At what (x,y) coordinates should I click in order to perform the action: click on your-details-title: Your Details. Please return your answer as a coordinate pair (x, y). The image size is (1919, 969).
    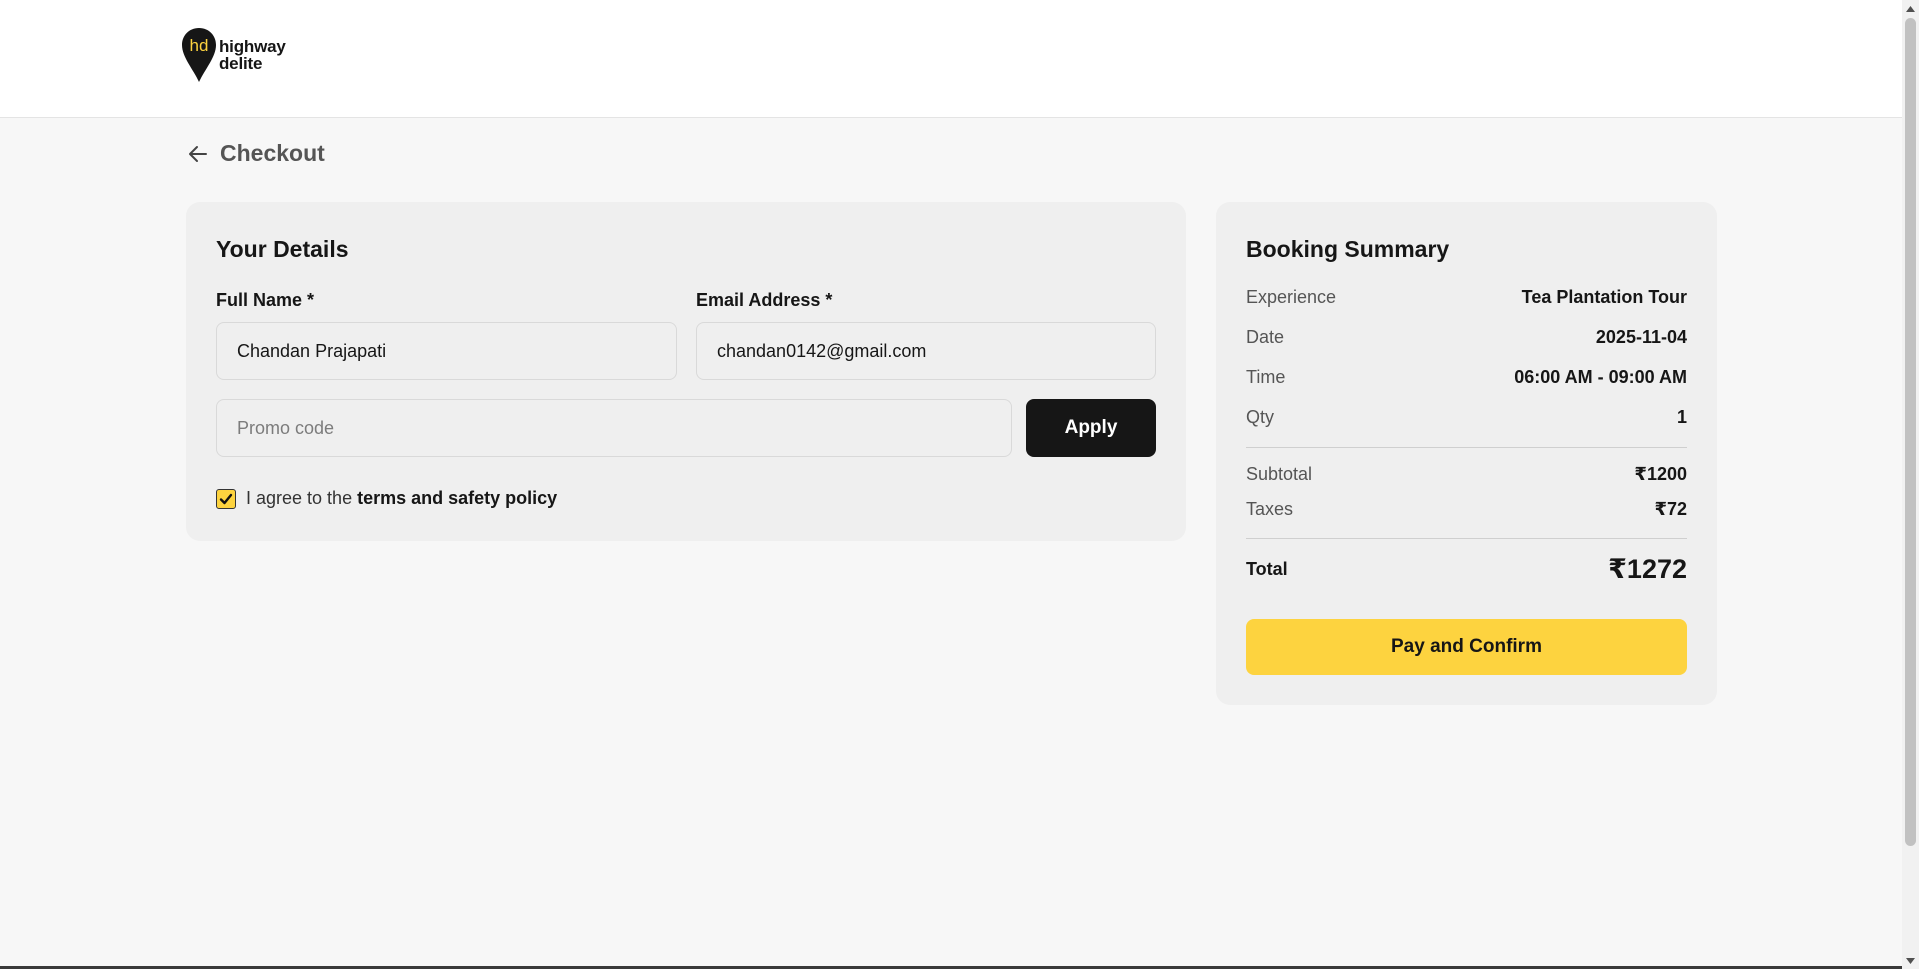
    Looking at the image, I should click on (282, 249).